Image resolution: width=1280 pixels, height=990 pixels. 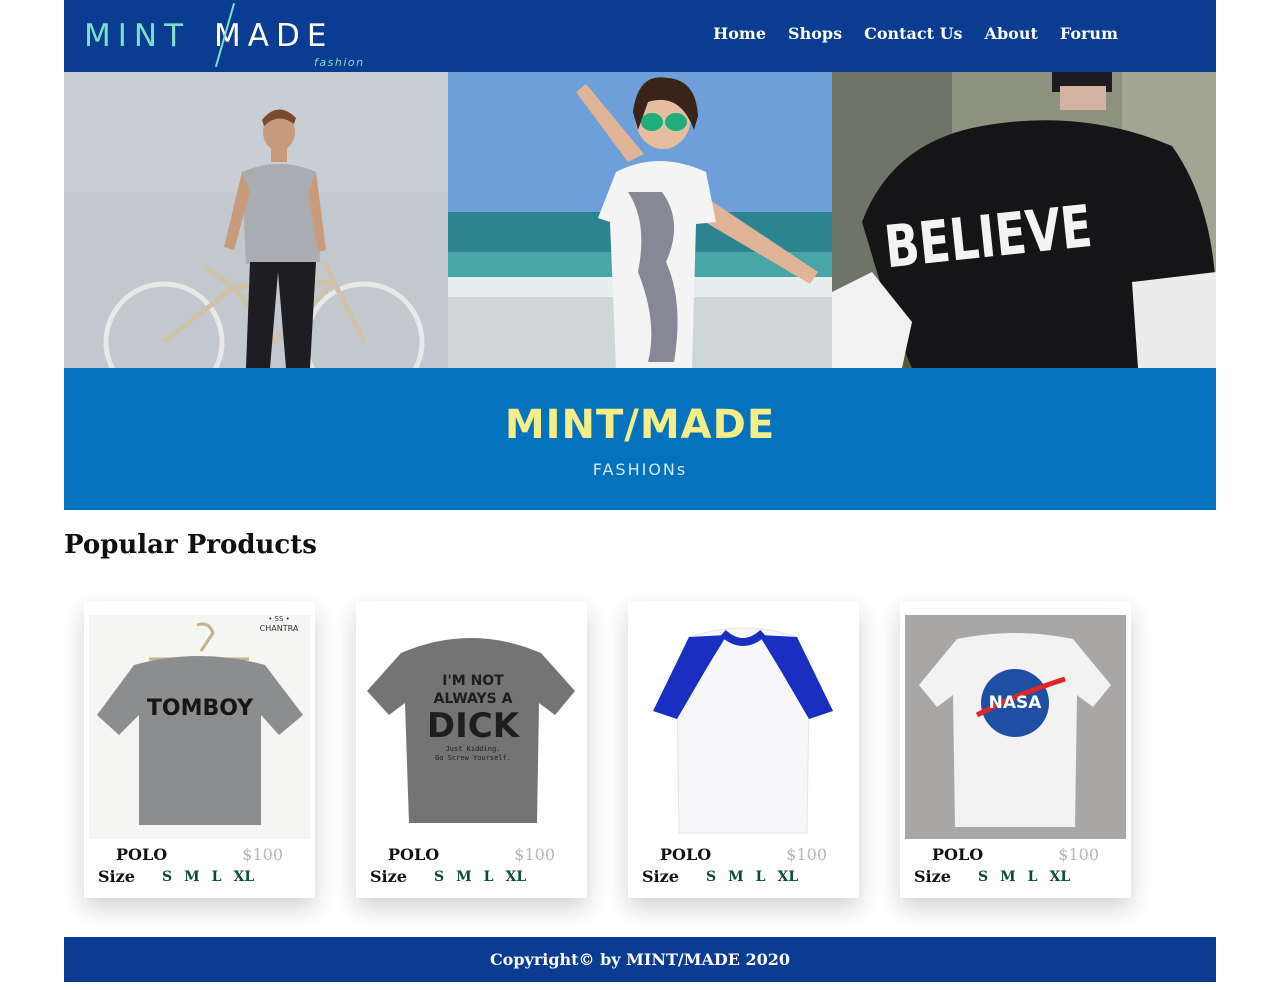 I want to click on site-logo: MINT MADE fashion, so click(x=234, y=36).